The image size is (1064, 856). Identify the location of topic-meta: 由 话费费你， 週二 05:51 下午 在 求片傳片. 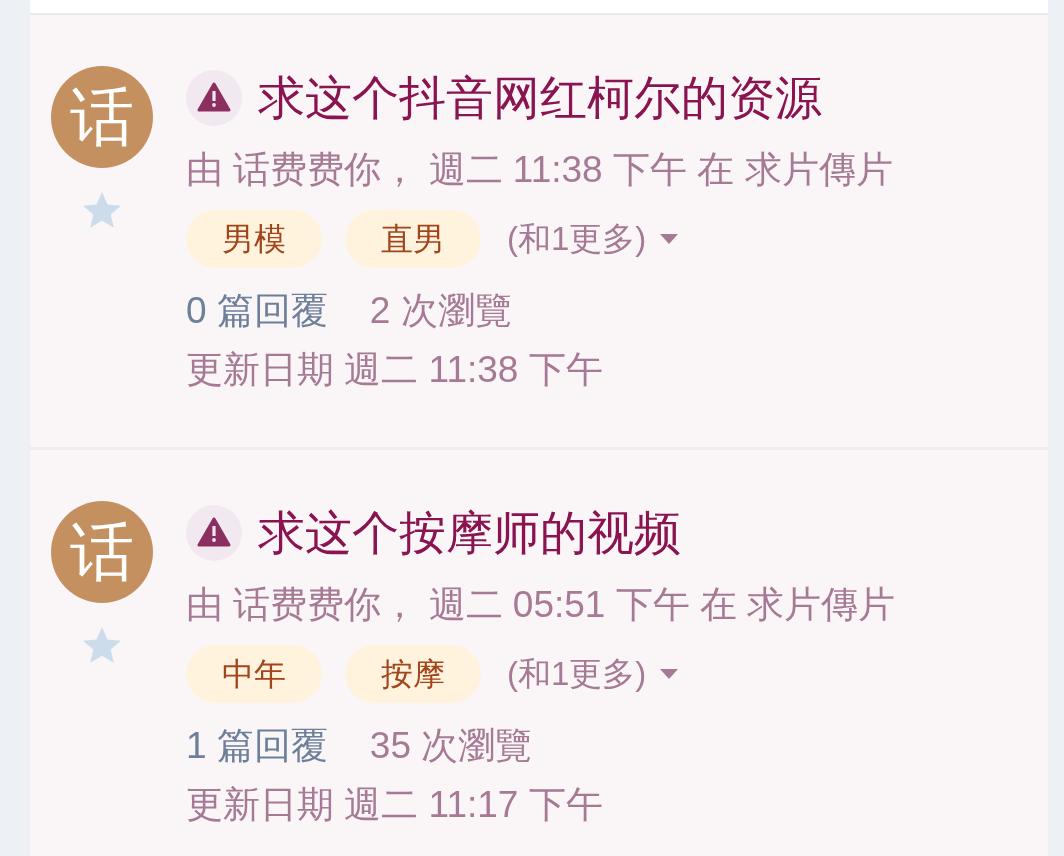
(541, 605).